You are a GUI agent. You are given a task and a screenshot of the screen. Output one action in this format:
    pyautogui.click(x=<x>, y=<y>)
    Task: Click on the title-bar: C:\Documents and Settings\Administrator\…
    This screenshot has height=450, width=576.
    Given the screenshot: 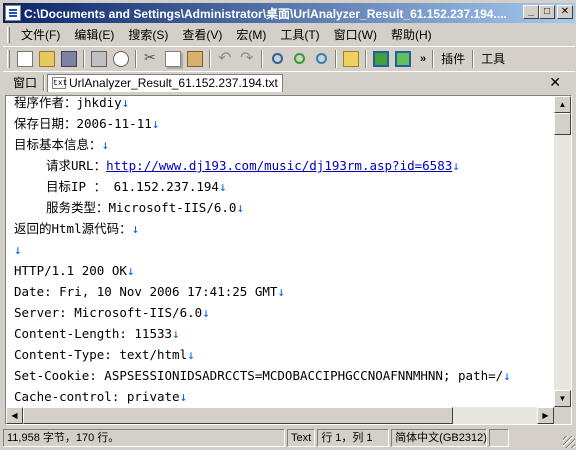 What is the action you would take?
    pyautogui.click(x=289, y=13)
    